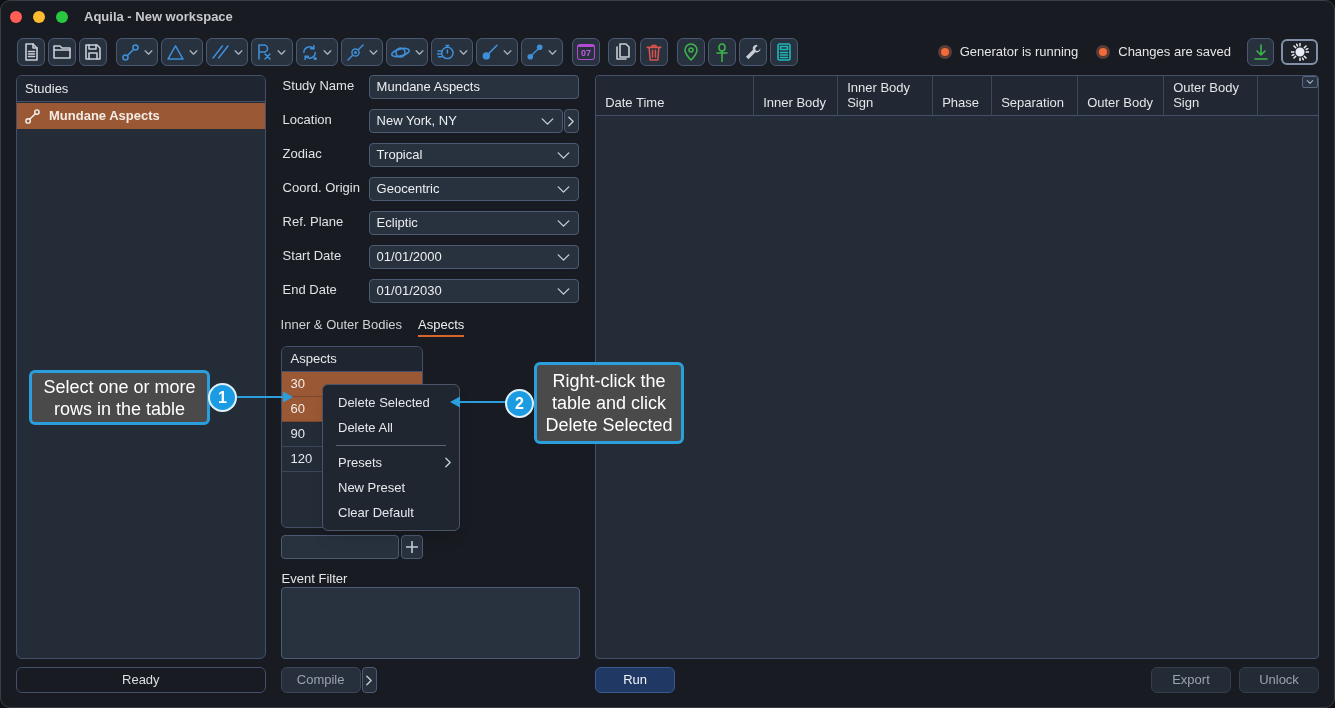 The image size is (1335, 708). What do you see at coordinates (1120, 102) in the screenshot?
I see `column-header: Outer Body` at bounding box center [1120, 102].